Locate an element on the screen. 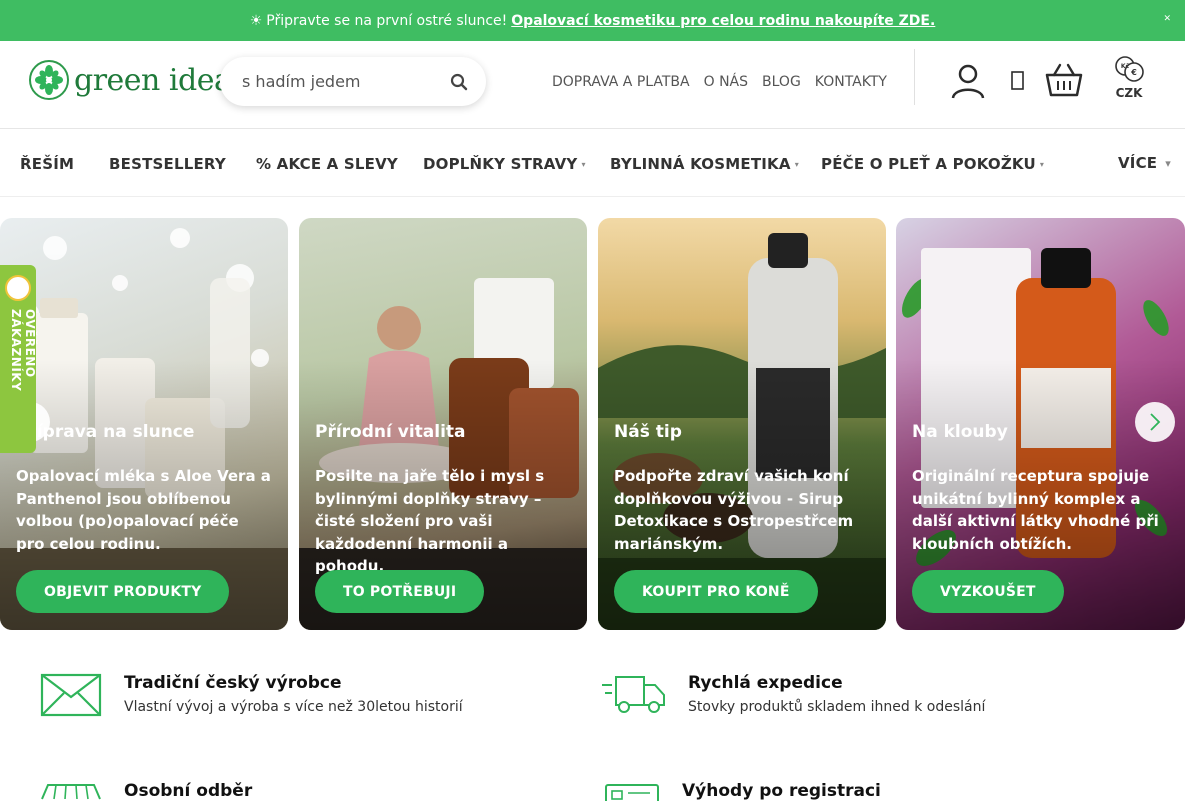 The image size is (1200, 801). nav-item-akce: % AKCE A SLEVY is located at coordinates (327, 164).